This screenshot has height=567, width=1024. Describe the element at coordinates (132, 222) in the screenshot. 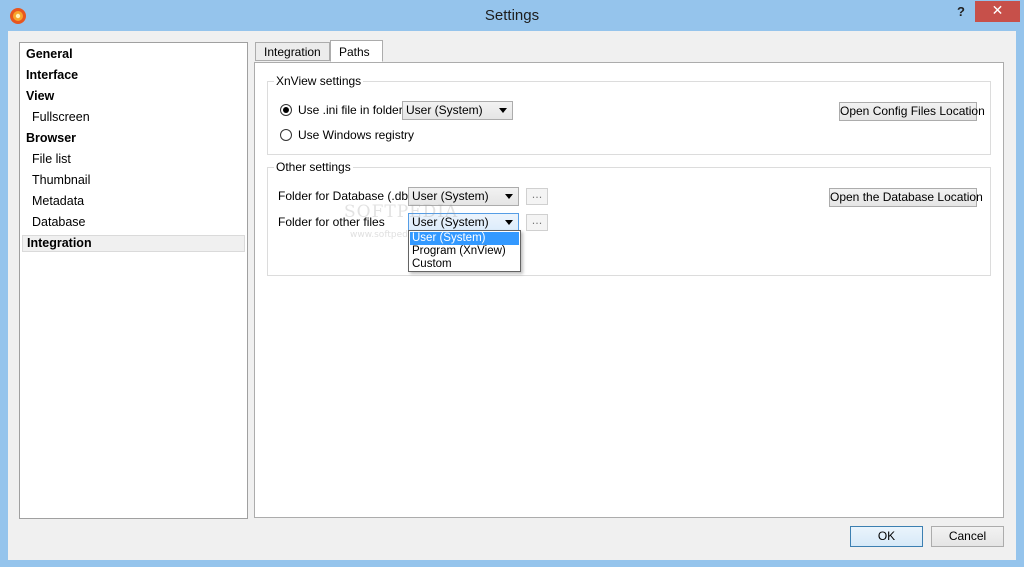

I see `sidebar-item-database: Database` at that location.